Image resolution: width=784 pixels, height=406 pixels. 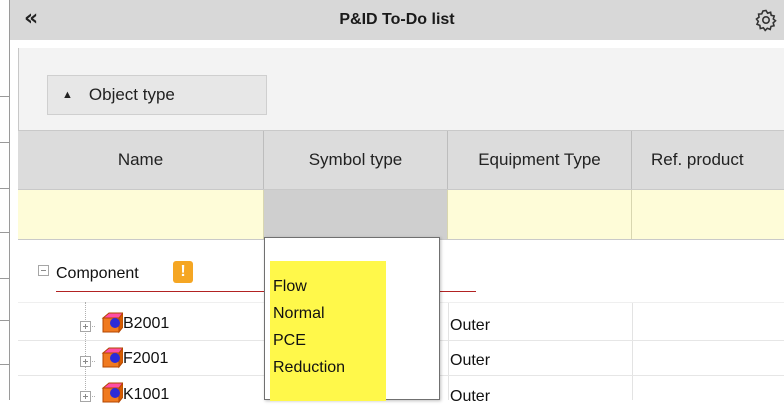 What do you see at coordinates (145, 359) in the screenshot?
I see `row-name: F2001` at bounding box center [145, 359].